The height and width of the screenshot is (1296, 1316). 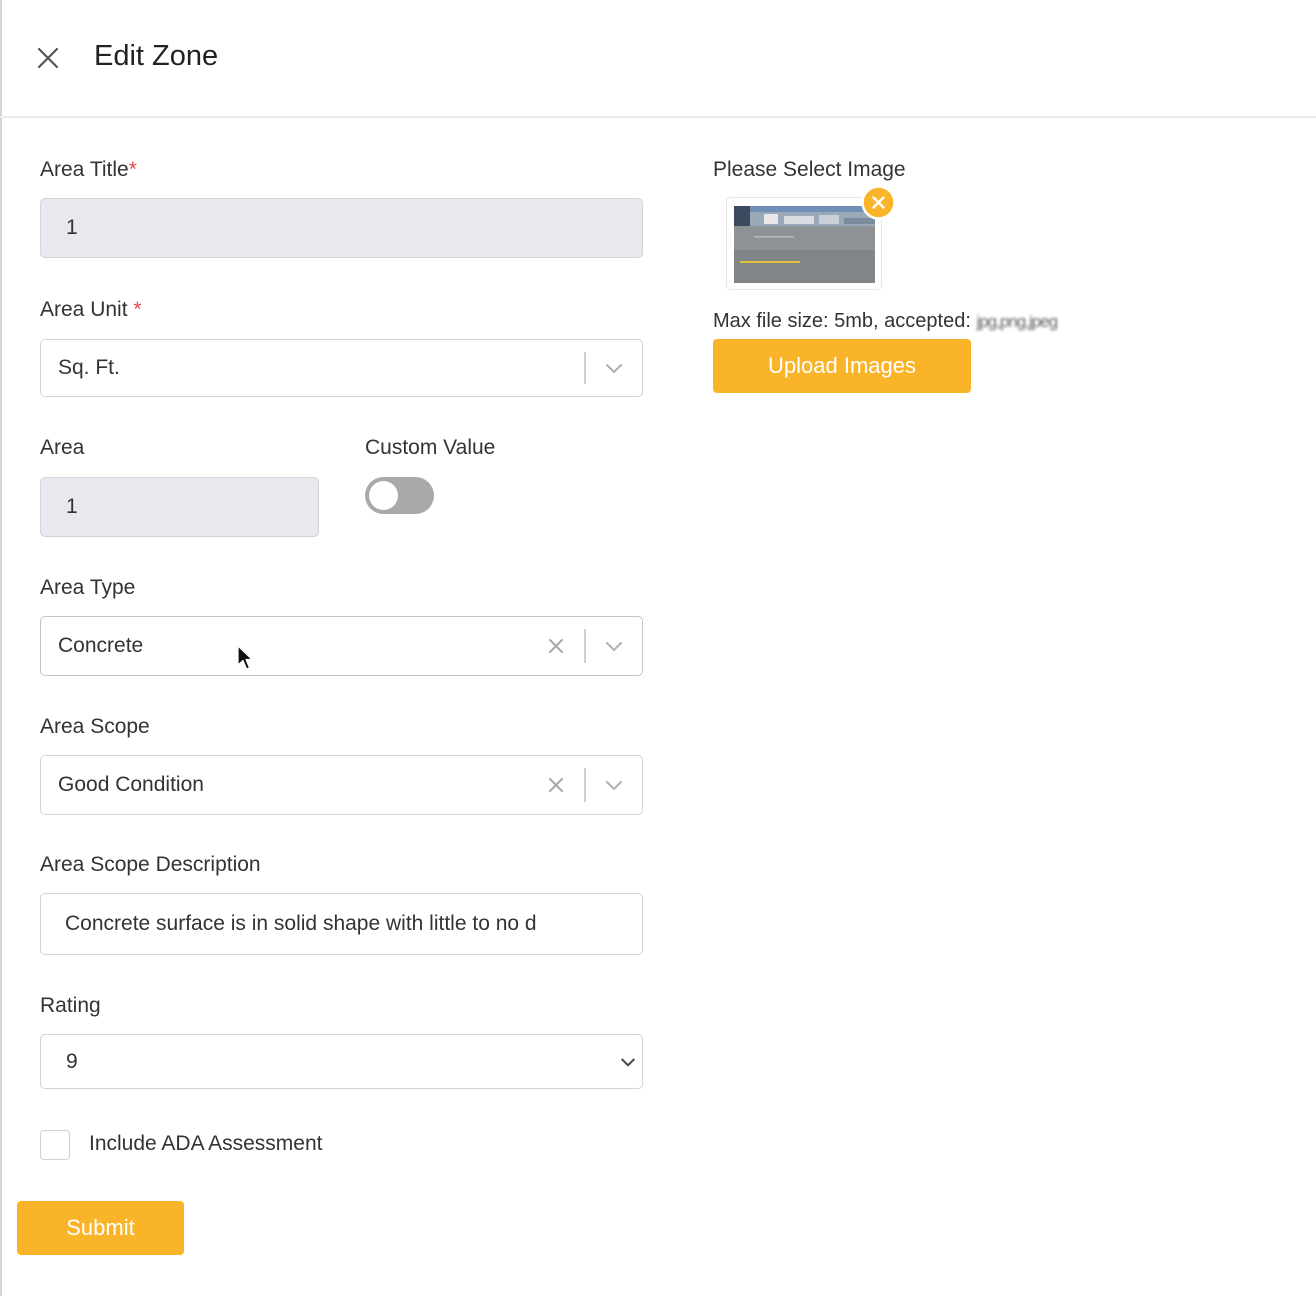 I want to click on upload-images-button: Upload Images, so click(x=842, y=366).